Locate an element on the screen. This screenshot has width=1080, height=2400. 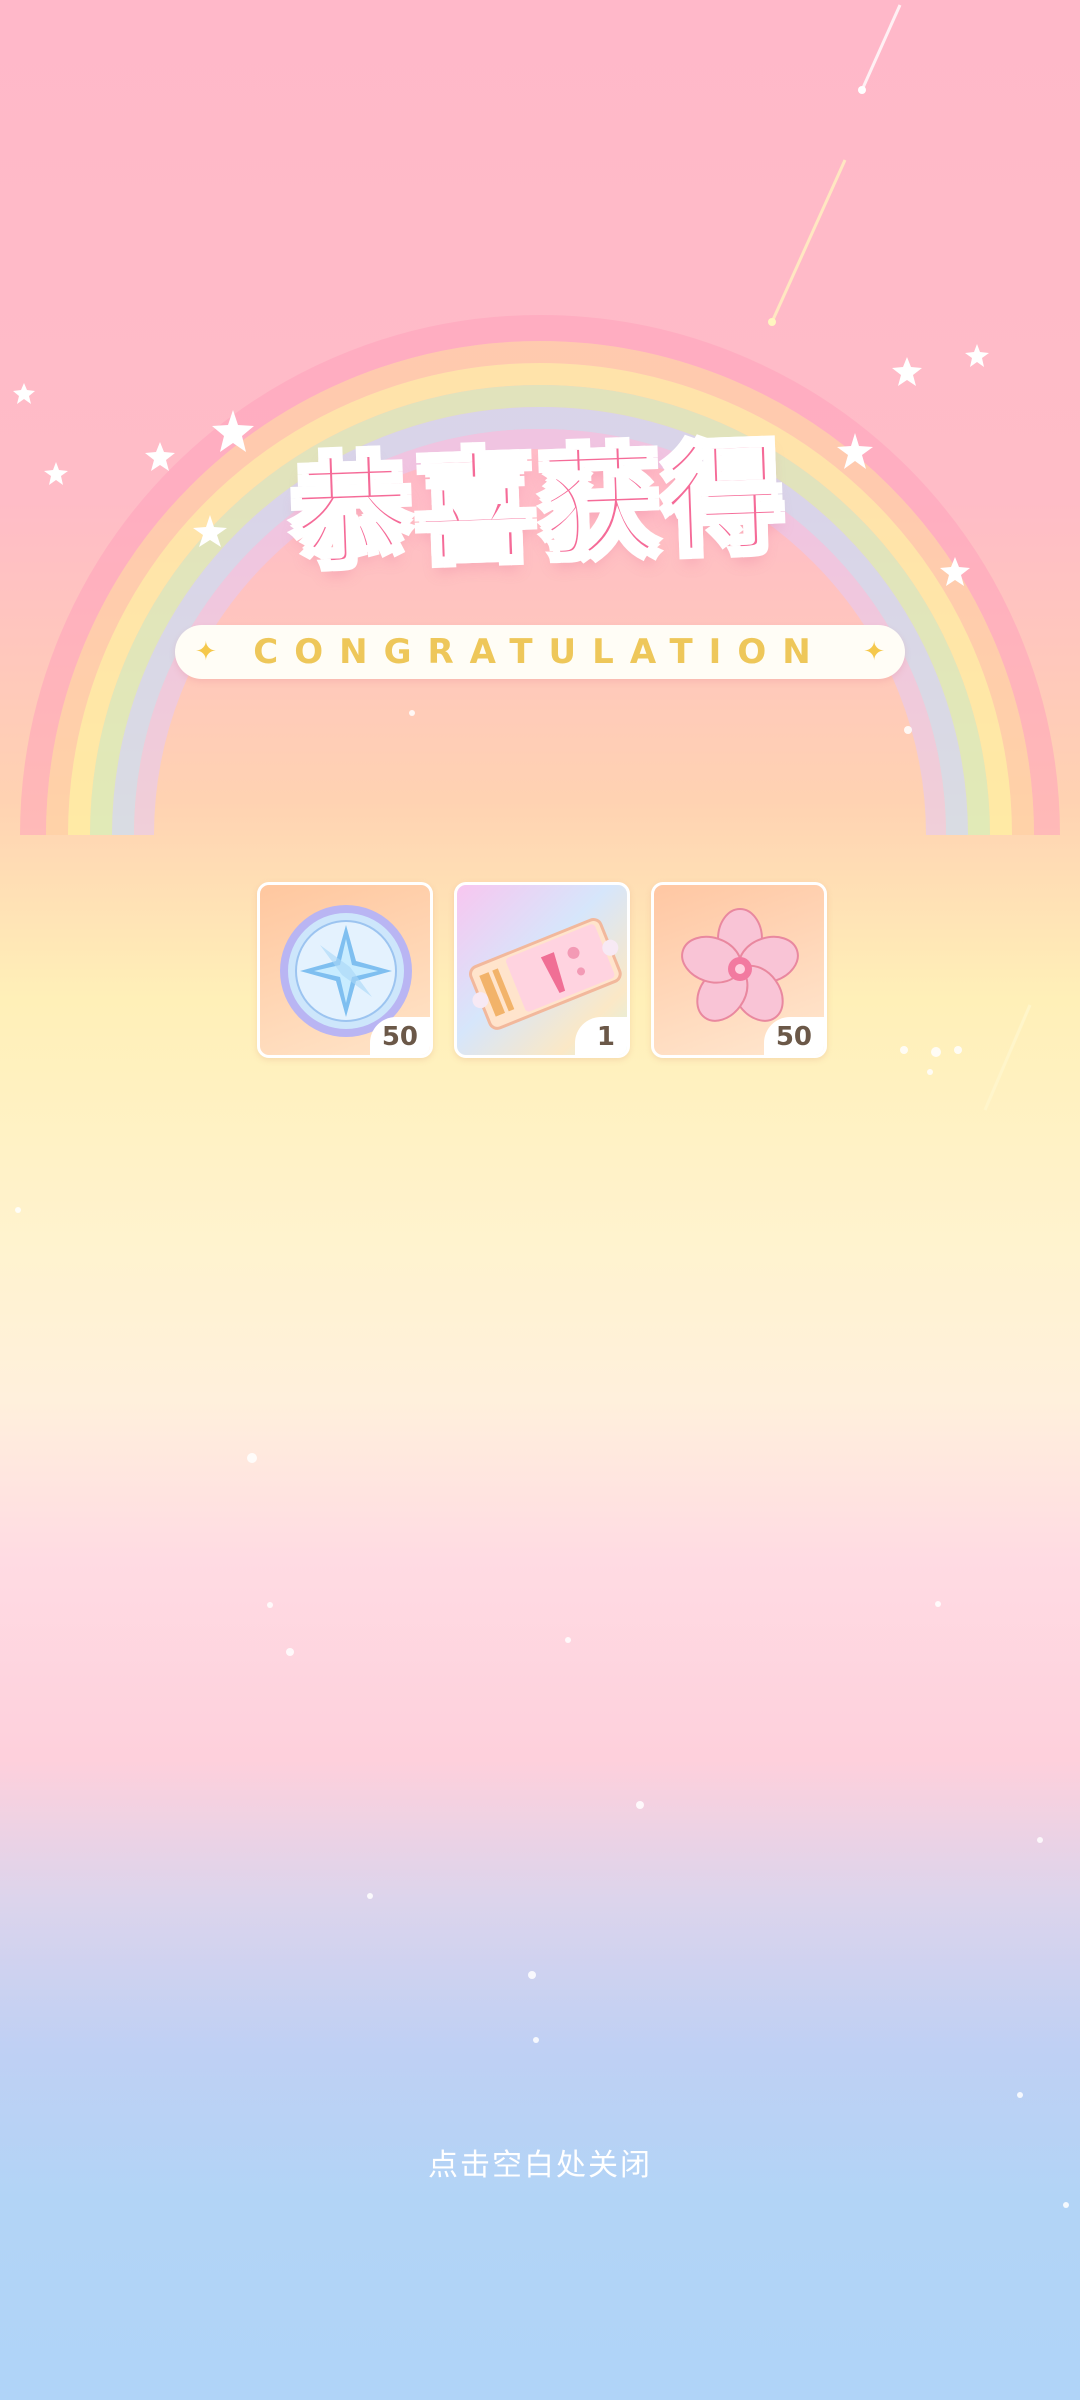
subtitle-banner: ✦ CONGRATULATION ✦ is located at coordinates (540, 652).